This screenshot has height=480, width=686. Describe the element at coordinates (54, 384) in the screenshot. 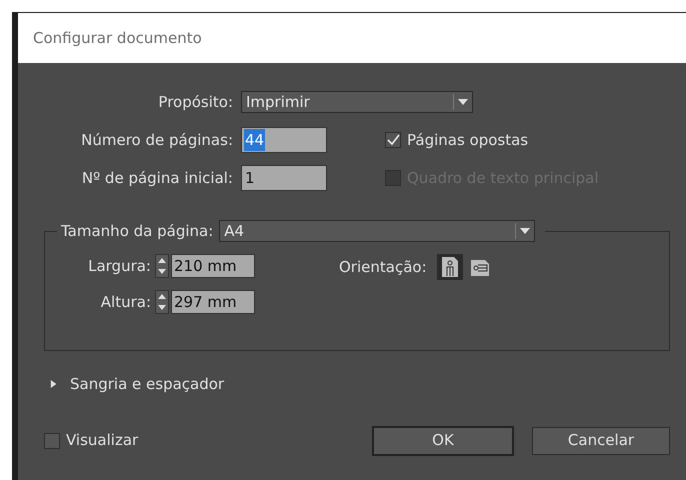

I see `disclosure-triangle-icon` at that location.